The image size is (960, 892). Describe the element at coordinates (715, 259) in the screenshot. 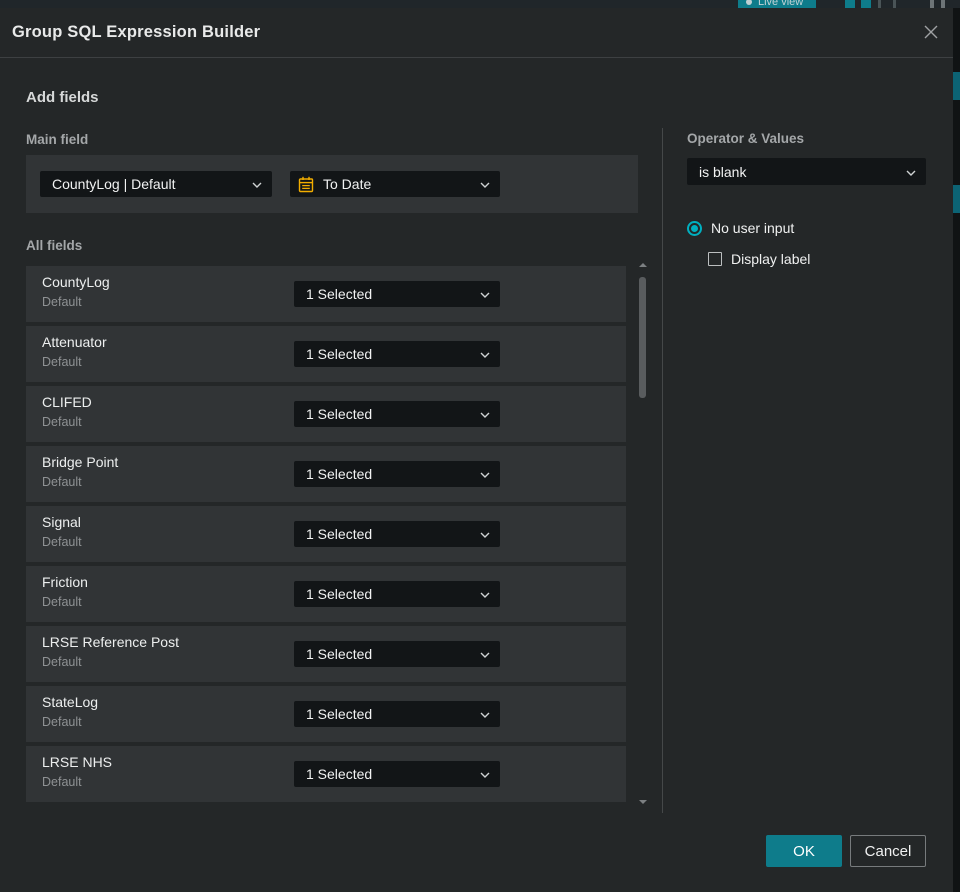

I see `checkbox-unchecked-icon` at that location.